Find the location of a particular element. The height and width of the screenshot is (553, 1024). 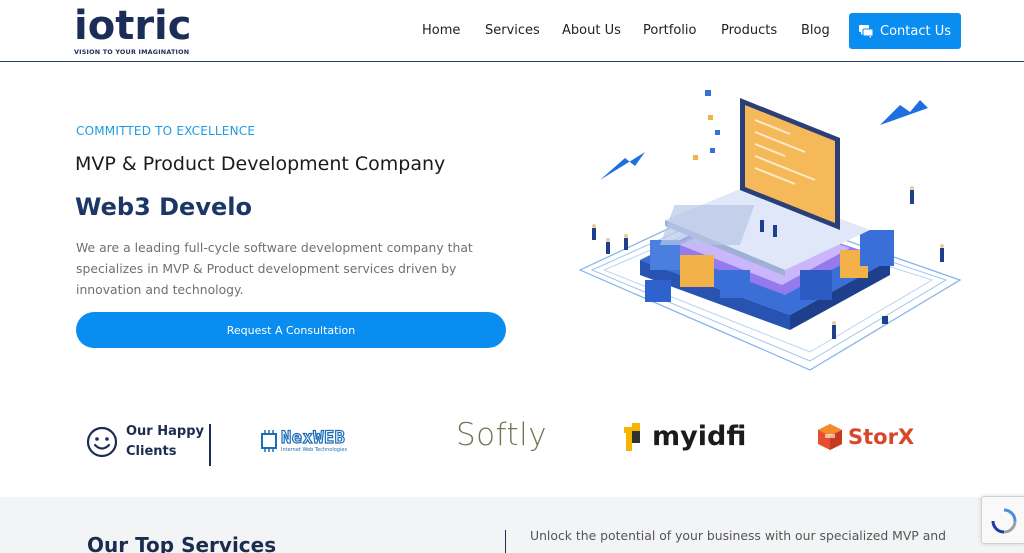

logo-tagline: VISION TO YOUR IMAGINATION is located at coordinates (132, 52).